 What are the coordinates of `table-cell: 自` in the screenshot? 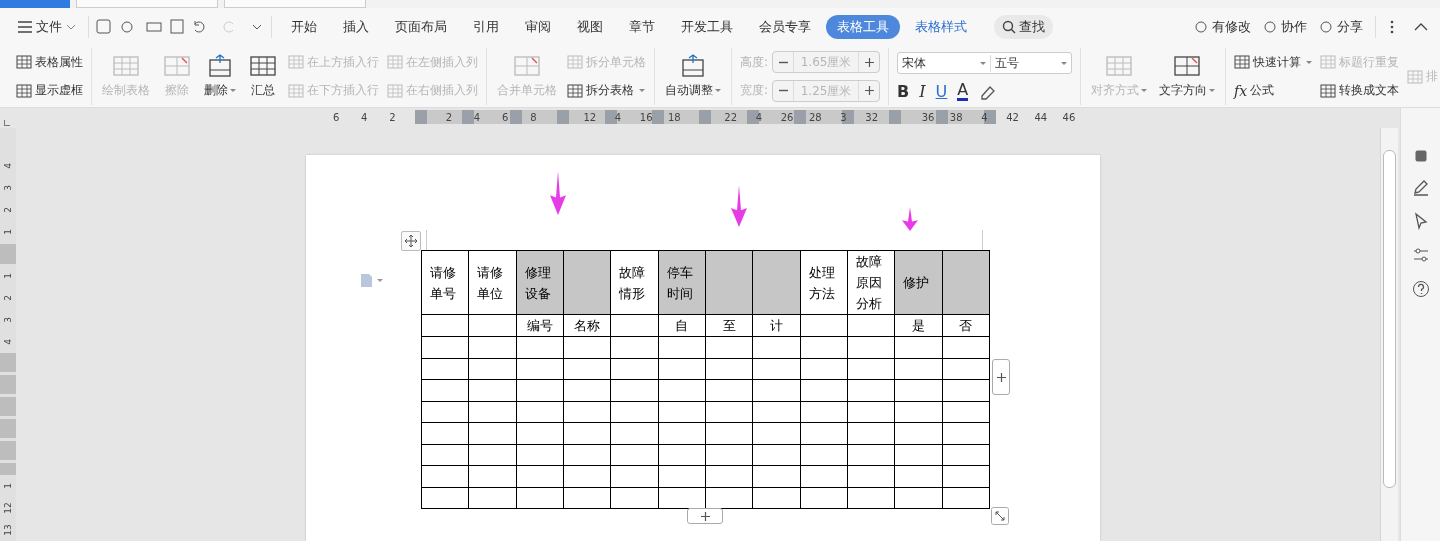 It's located at (682, 325).